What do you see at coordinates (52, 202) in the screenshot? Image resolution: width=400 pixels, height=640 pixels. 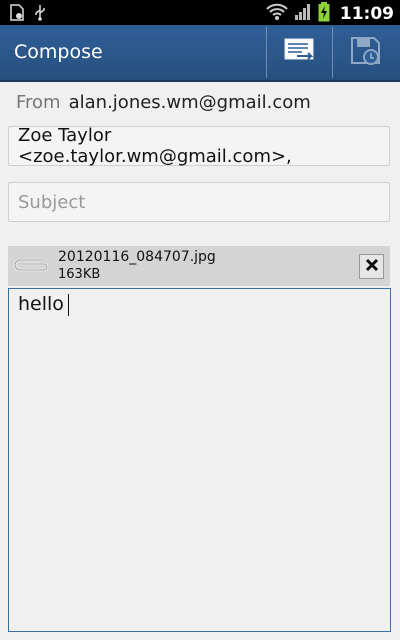 I see `subject-placeholder: Subject` at bounding box center [52, 202].